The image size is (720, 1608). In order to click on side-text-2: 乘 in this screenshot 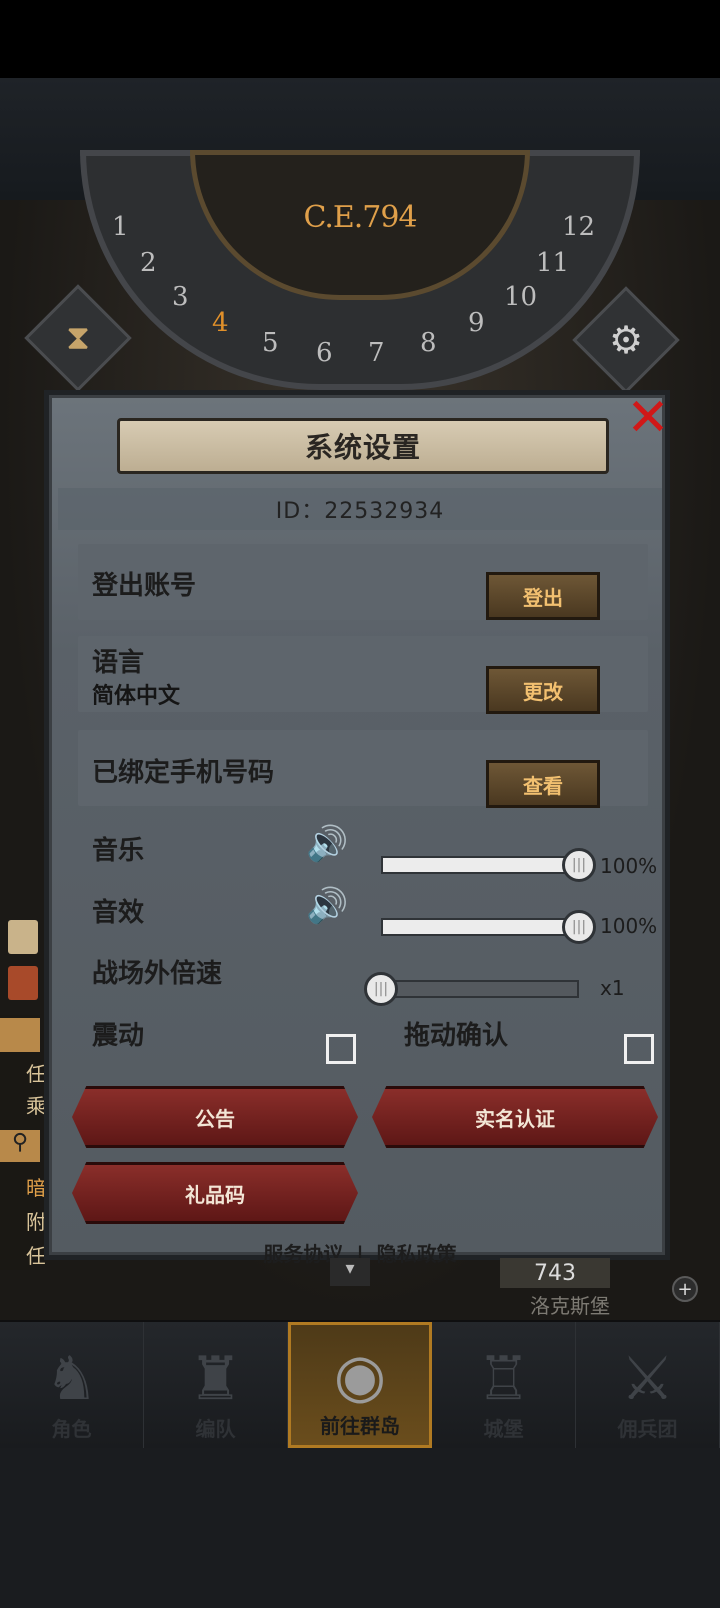, I will do `click(36, 1106)`.